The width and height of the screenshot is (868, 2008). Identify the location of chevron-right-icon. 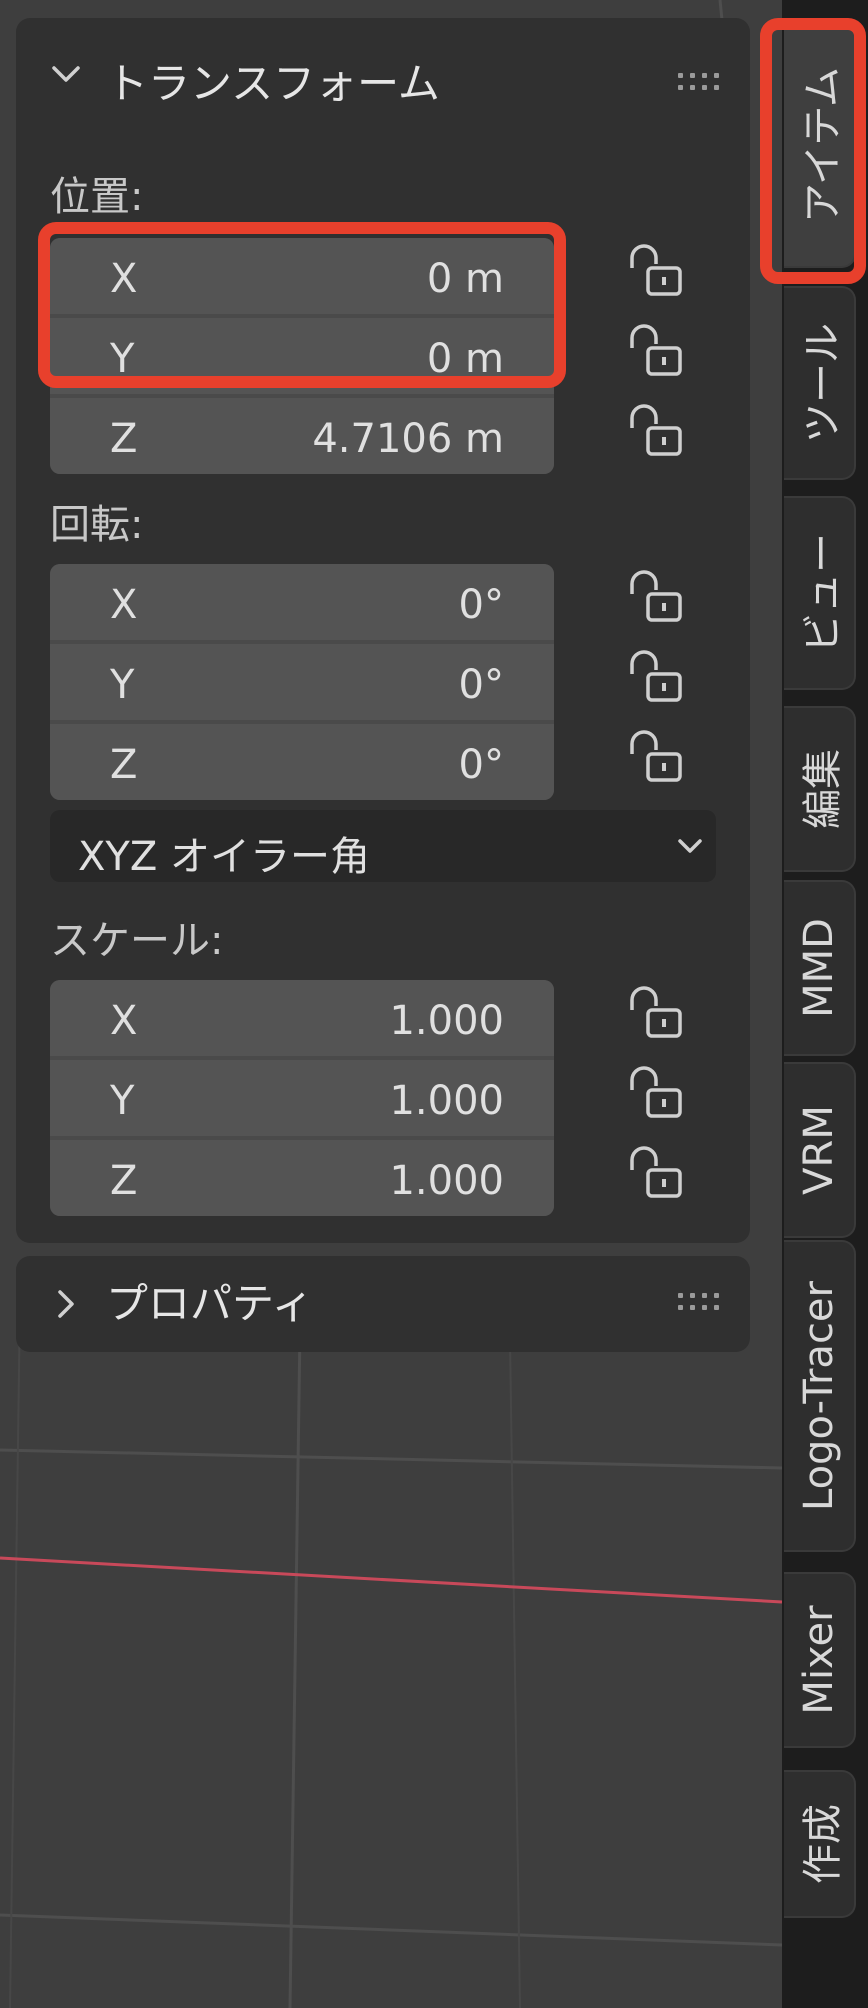
(66, 1304).